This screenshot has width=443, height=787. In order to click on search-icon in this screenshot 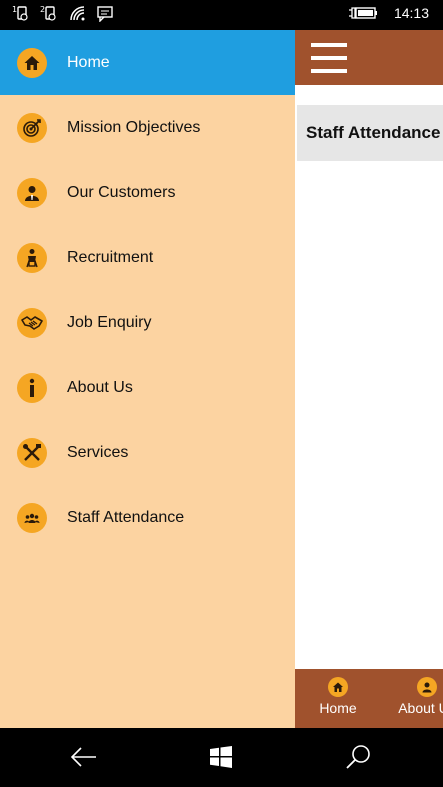, I will do `click(358, 757)`.